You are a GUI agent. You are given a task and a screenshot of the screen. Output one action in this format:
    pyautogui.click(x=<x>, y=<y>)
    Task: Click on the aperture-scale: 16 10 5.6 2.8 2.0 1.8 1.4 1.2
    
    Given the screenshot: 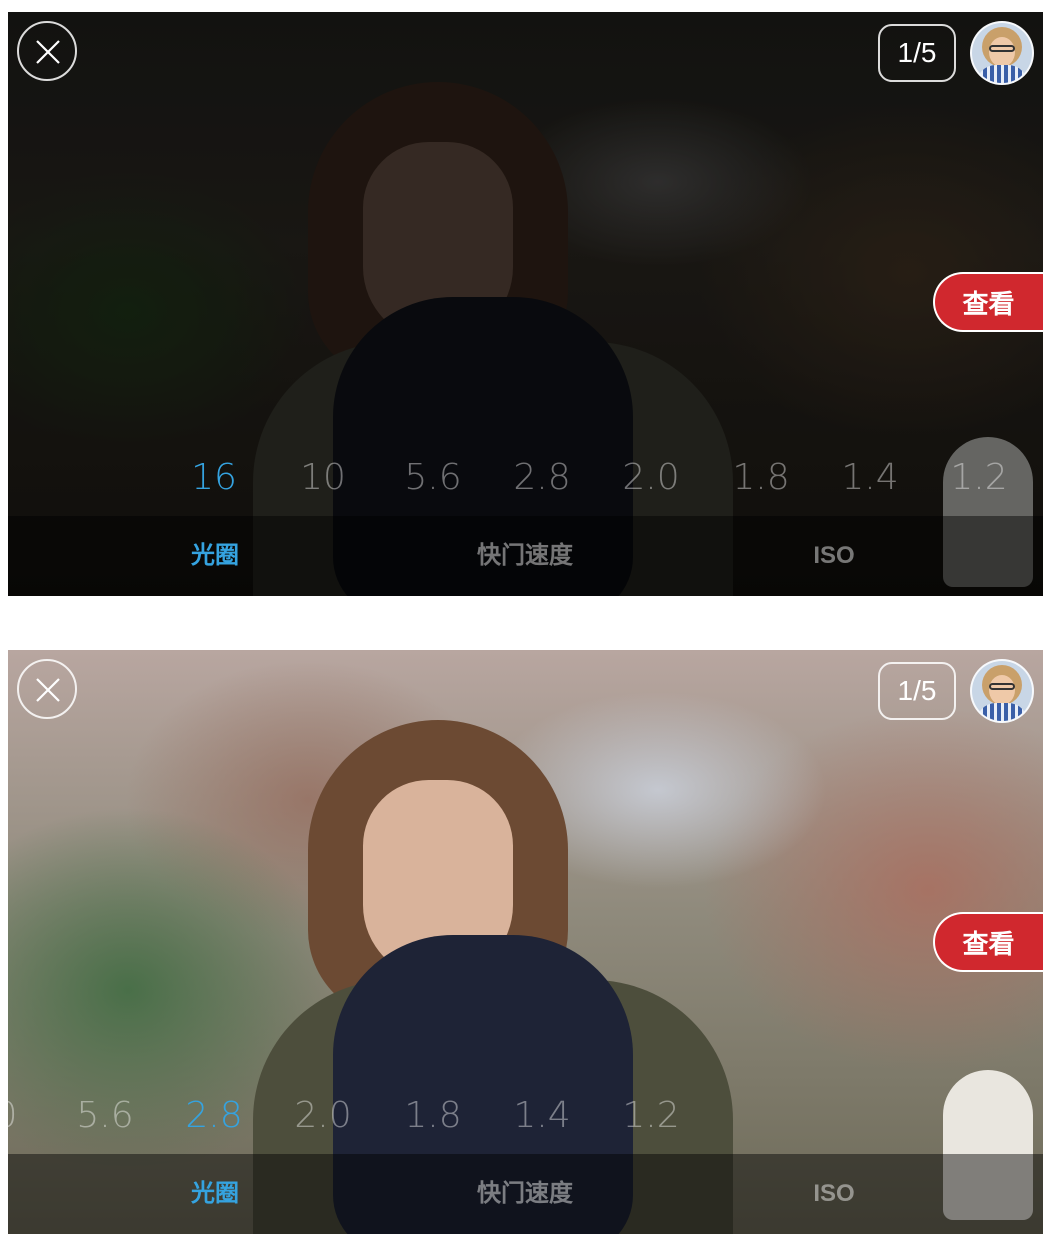 What is the action you would take?
    pyautogui.click(x=525, y=480)
    